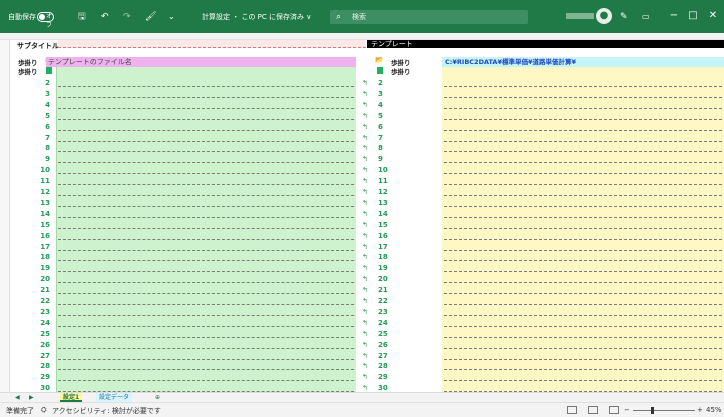  Describe the element at coordinates (359, 17) in the screenshot. I see `search-input: 検索` at that location.